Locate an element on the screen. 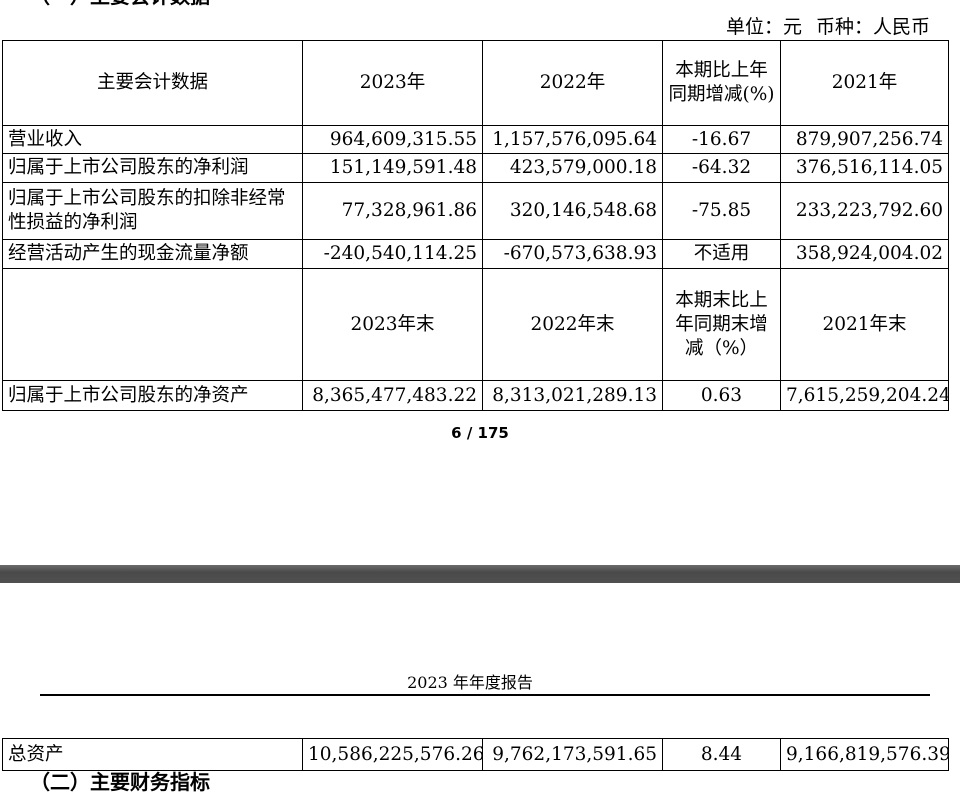  header-cell: 2022年末 is located at coordinates (572, 324).